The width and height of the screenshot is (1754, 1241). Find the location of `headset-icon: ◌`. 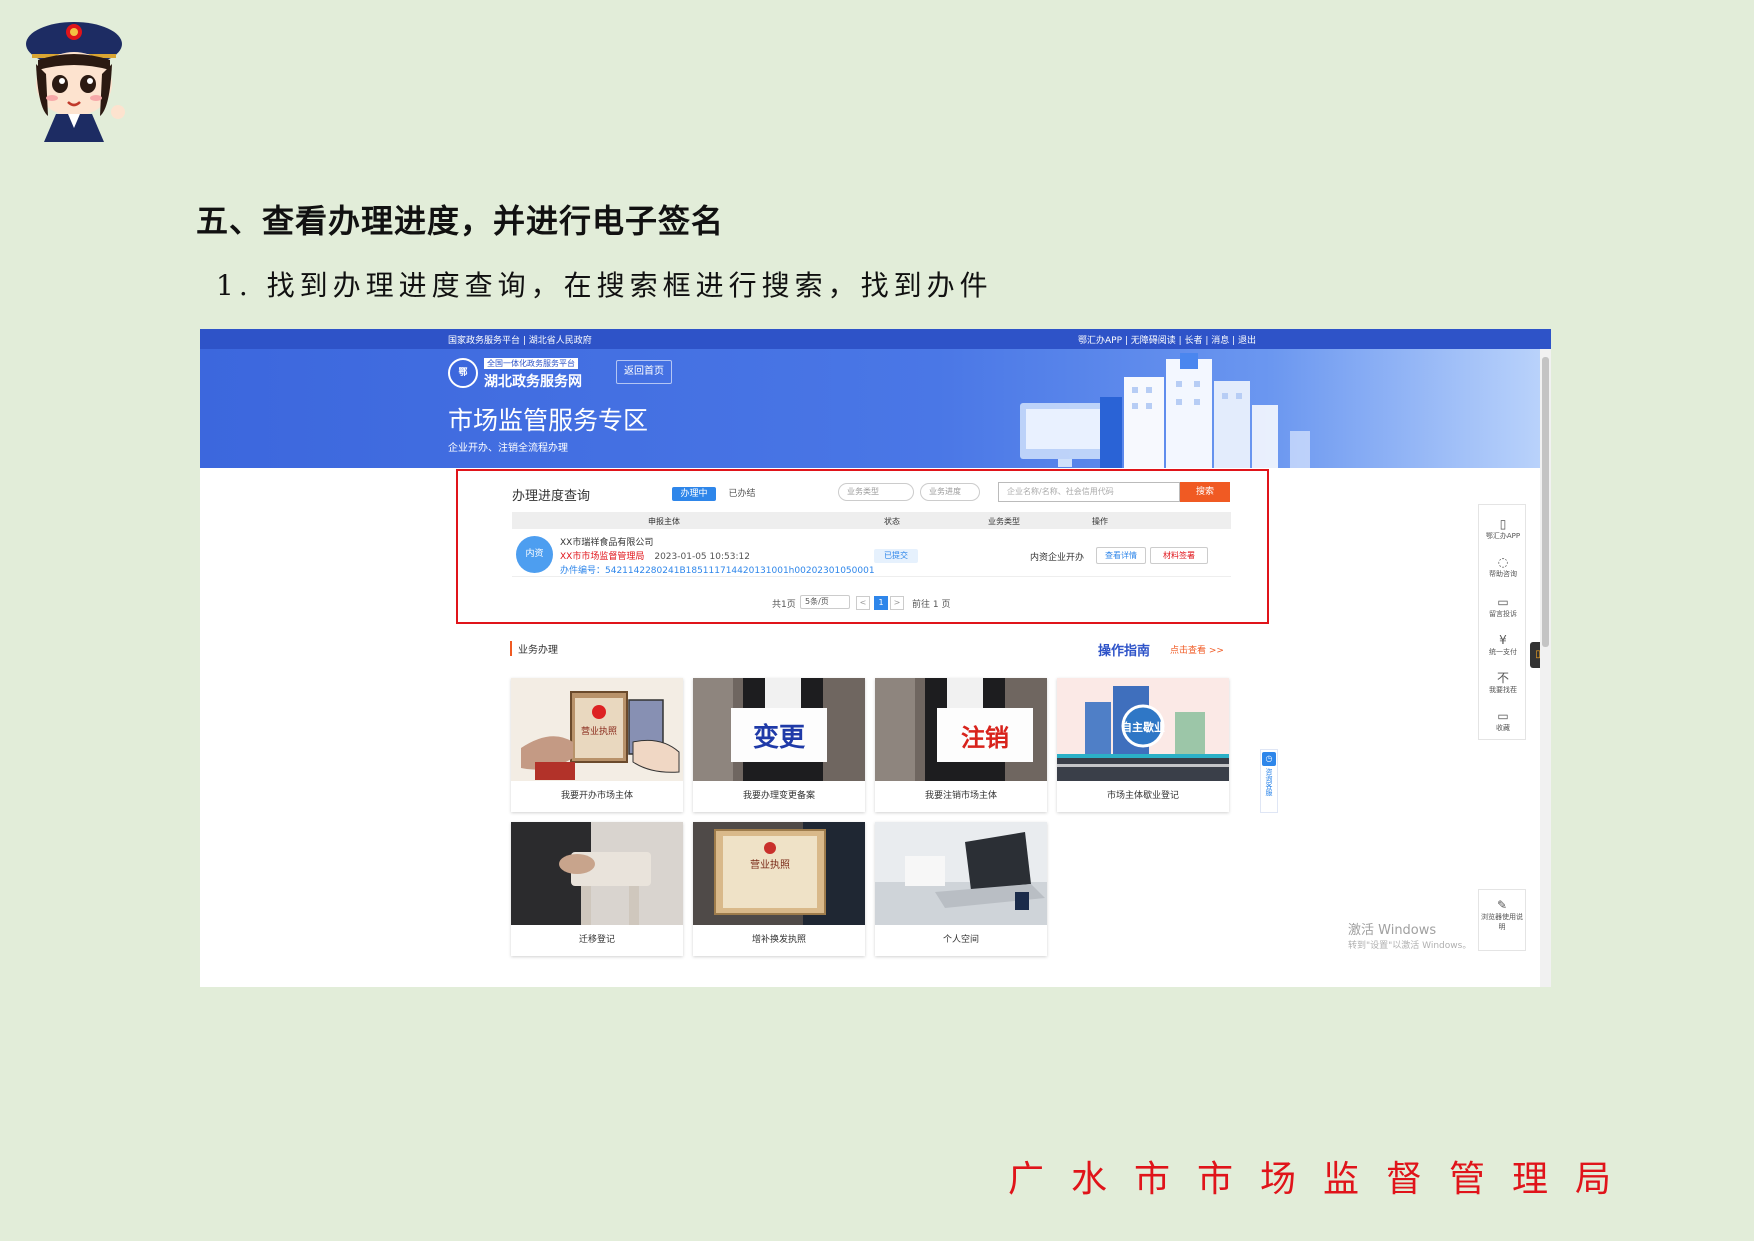

headset-icon: ◌ is located at coordinates (1503, 562).